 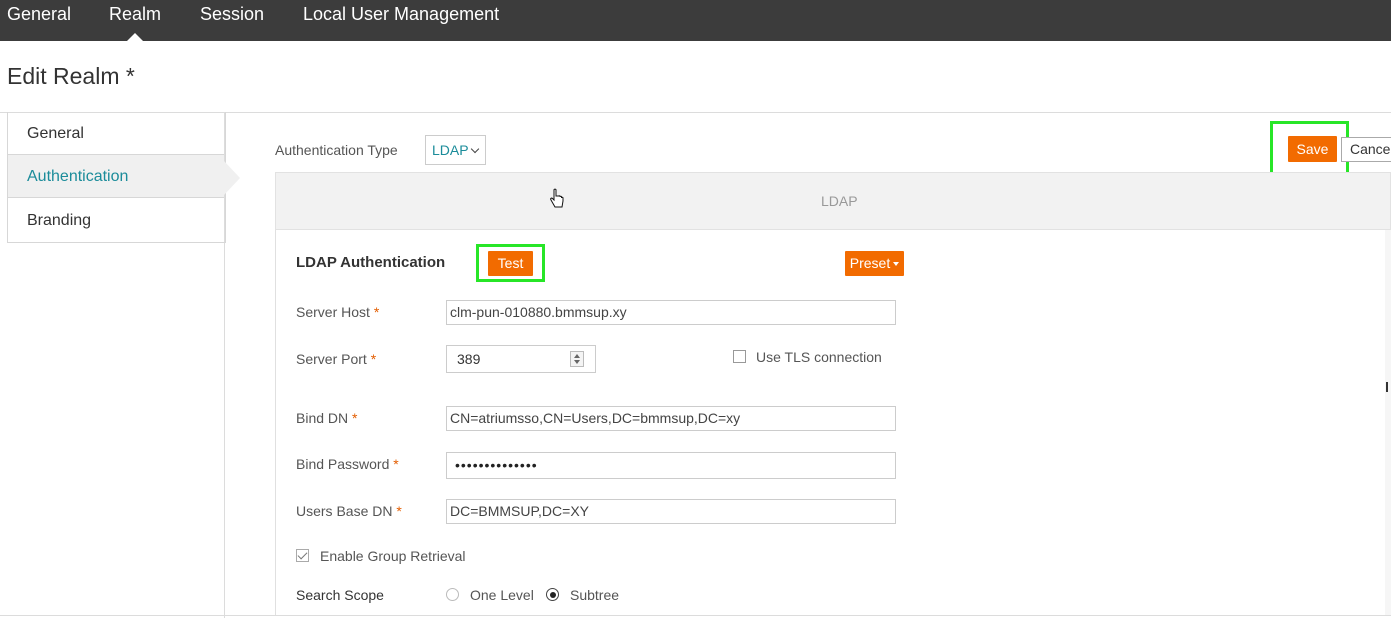 What do you see at coordinates (336, 359) in the screenshot?
I see `server-port-label: Server Port *` at bounding box center [336, 359].